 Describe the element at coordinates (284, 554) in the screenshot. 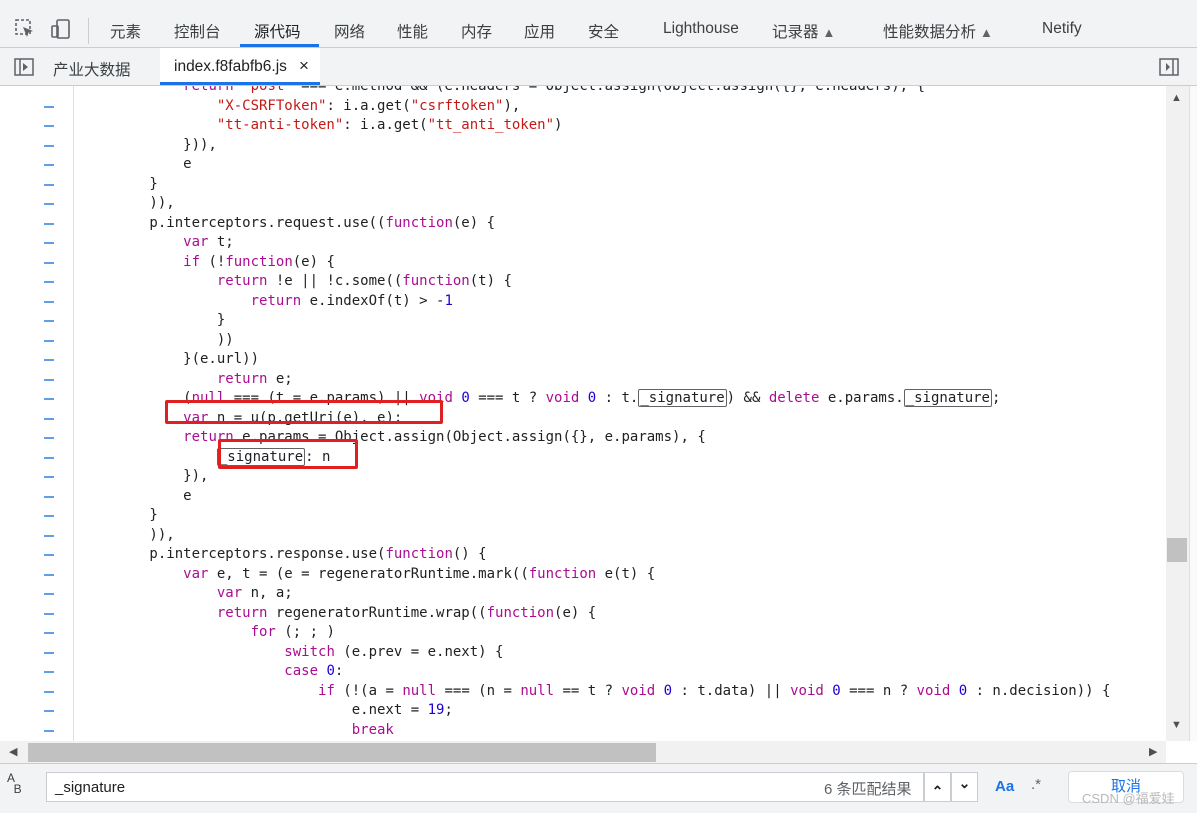

I see `code-line: p.interceptors.response.use(function() {` at that location.